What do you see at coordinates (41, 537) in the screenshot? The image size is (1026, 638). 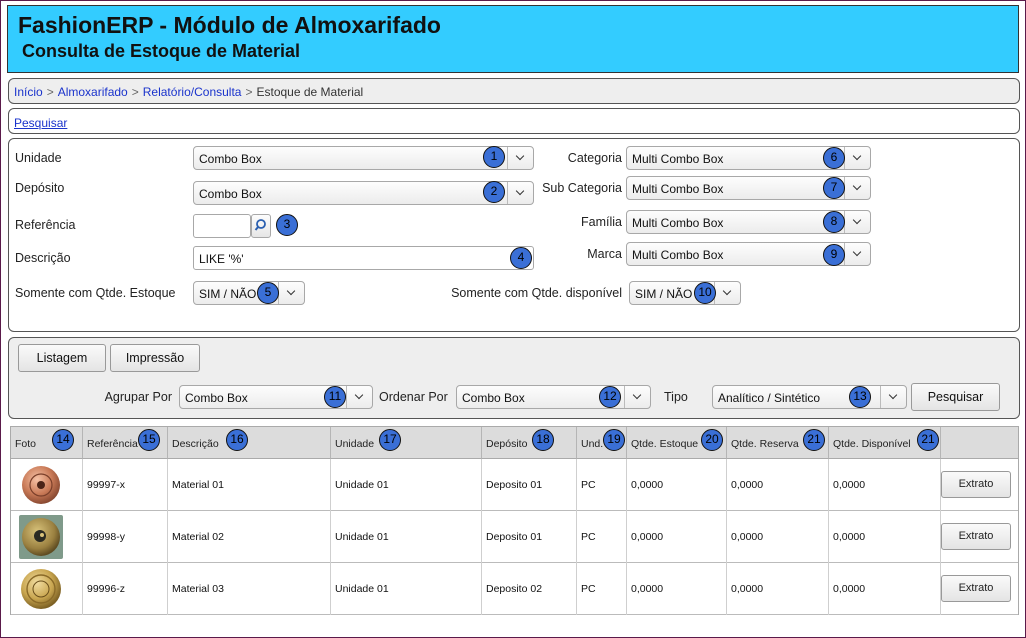 I see `product-photo-button-brass` at bounding box center [41, 537].